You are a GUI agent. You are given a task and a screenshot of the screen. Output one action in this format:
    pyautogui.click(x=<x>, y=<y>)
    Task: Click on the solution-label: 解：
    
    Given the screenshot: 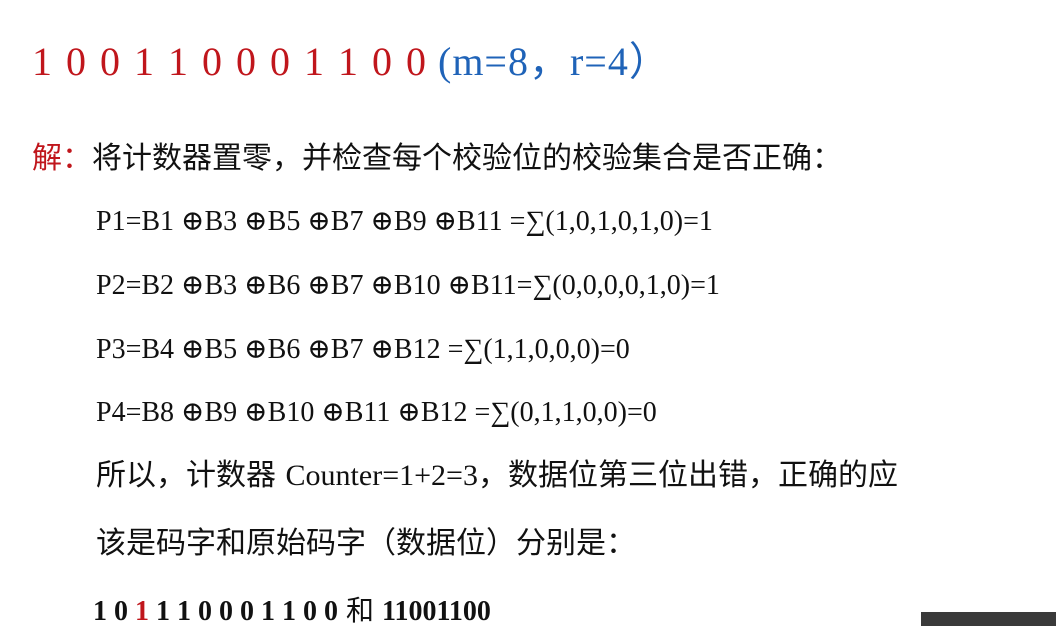 What is the action you would take?
    pyautogui.click(x=62, y=158)
    